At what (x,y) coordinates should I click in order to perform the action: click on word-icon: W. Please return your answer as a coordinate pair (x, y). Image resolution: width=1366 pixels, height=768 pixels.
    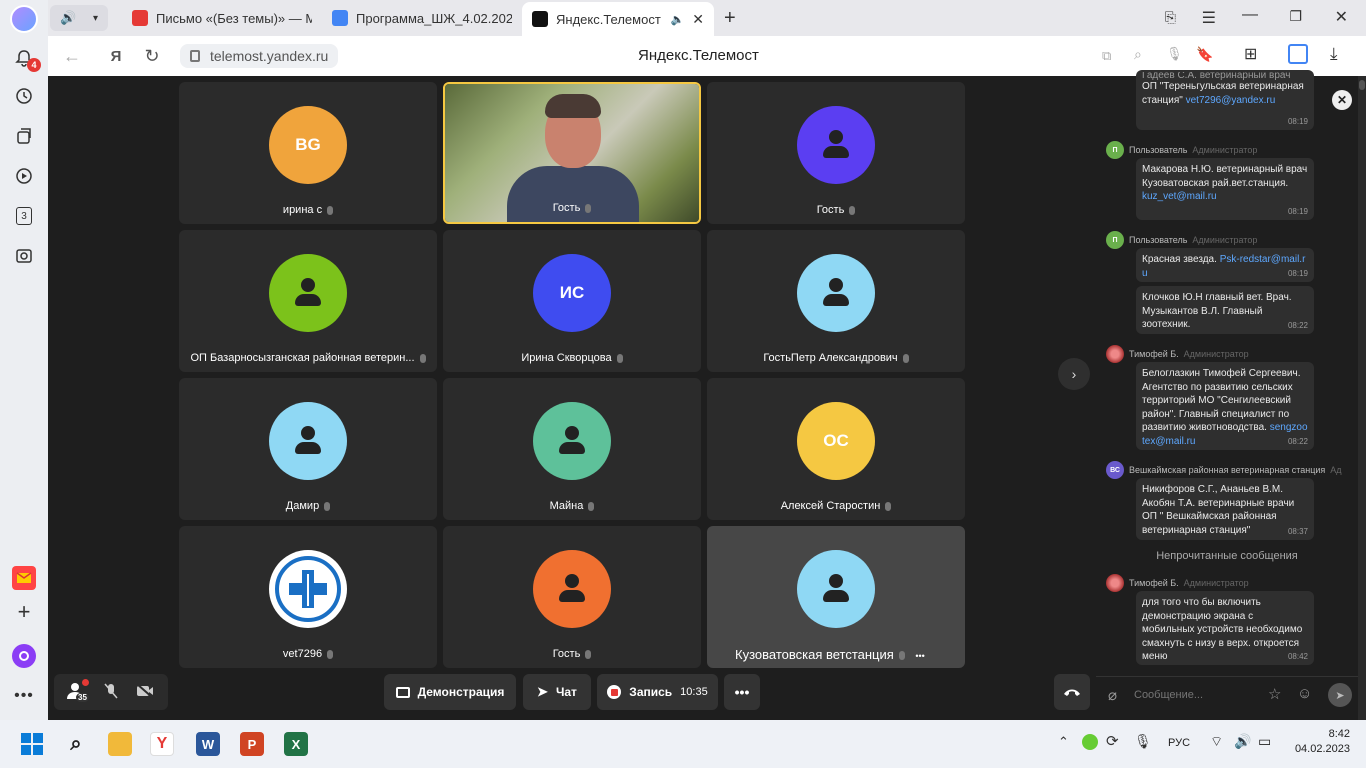
    Looking at the image, I should click on (208, 744).